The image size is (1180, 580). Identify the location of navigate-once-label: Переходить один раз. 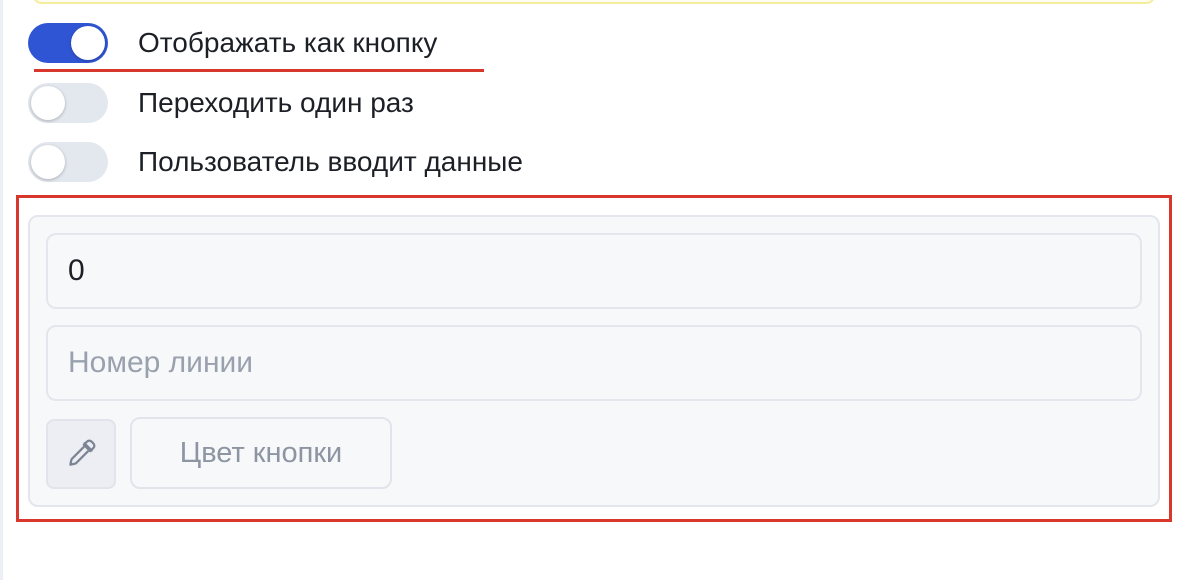
(276, 102).